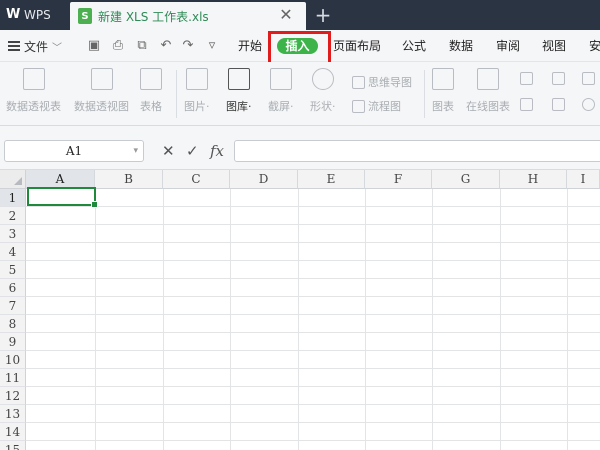 This screenshot has width=600, height=450. I want to click on row-header: 3, so click(13, 234).